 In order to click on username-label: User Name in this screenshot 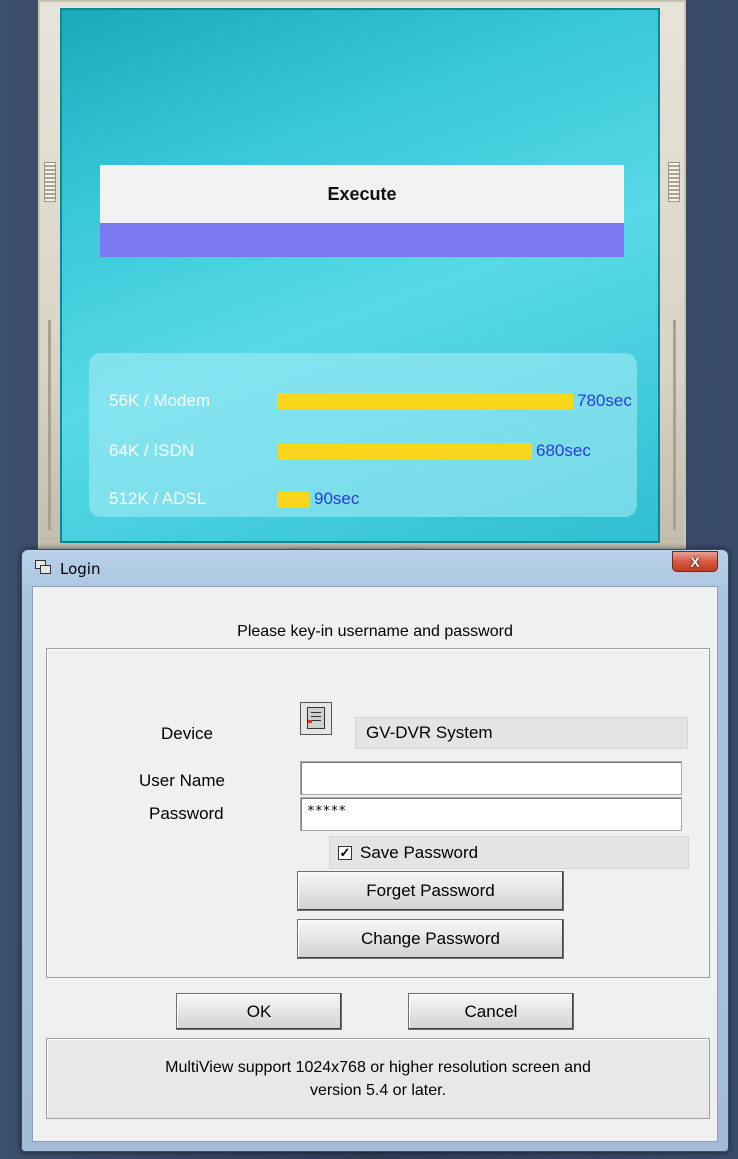, I will do `click(182, 780)`.